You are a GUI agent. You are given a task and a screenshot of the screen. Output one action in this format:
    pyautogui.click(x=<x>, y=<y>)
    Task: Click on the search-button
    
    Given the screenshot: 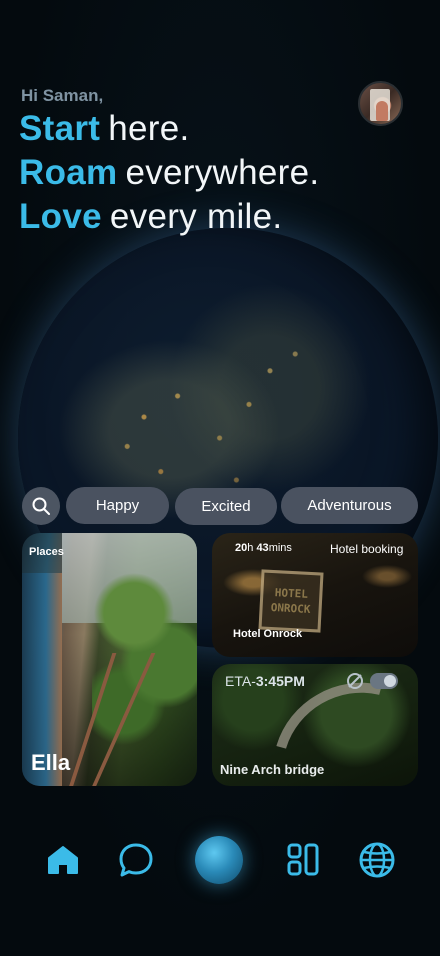 What is the action you would take?
    pyautogui.click(x=41, y=506)
    